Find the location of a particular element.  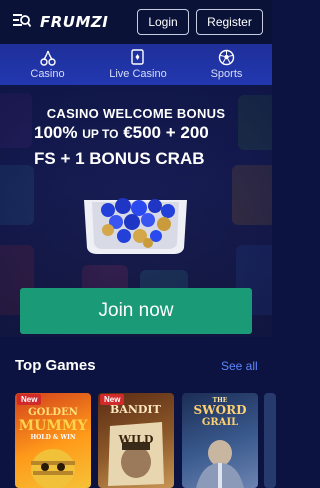

game-title-top: SWORD is located at coordinates (220, 410).